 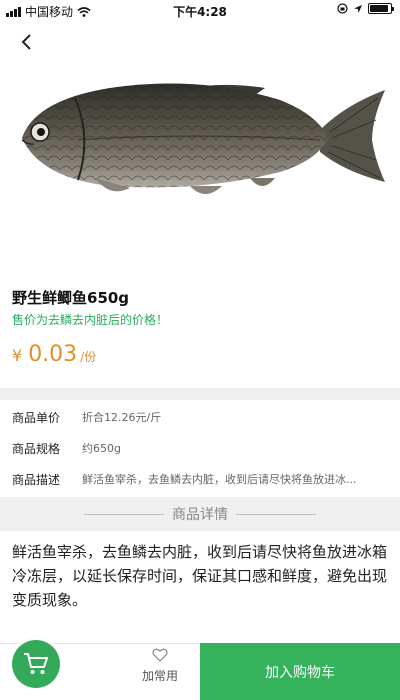 I want to click on chevron-left-icon, so click(x=26, y=42).